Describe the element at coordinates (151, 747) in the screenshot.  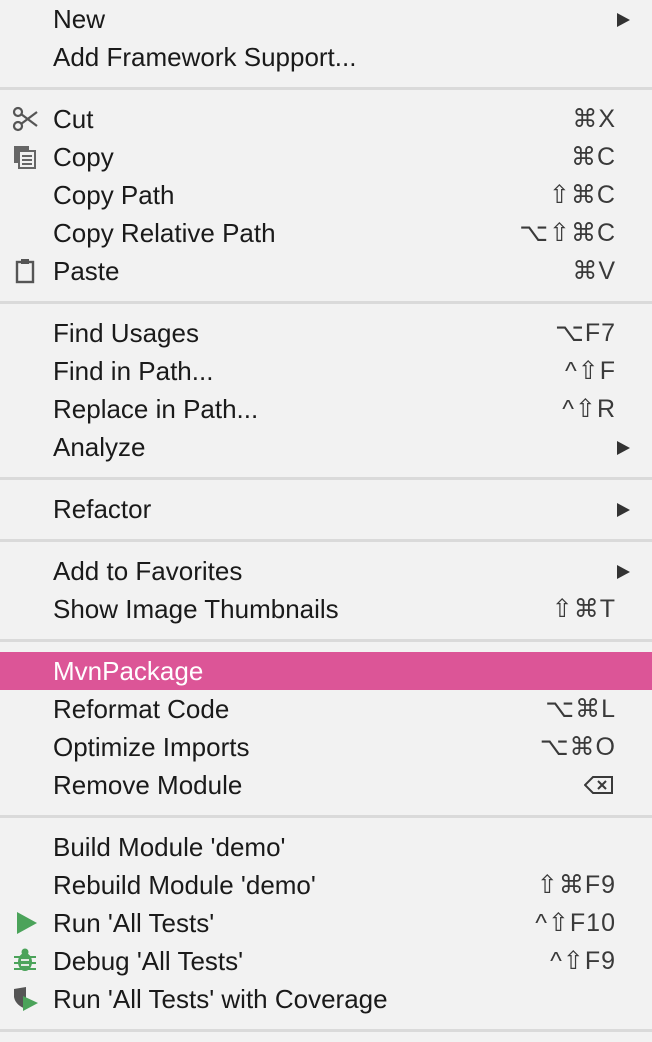
I see `menu-item-label: Optimize Imports` at that location.